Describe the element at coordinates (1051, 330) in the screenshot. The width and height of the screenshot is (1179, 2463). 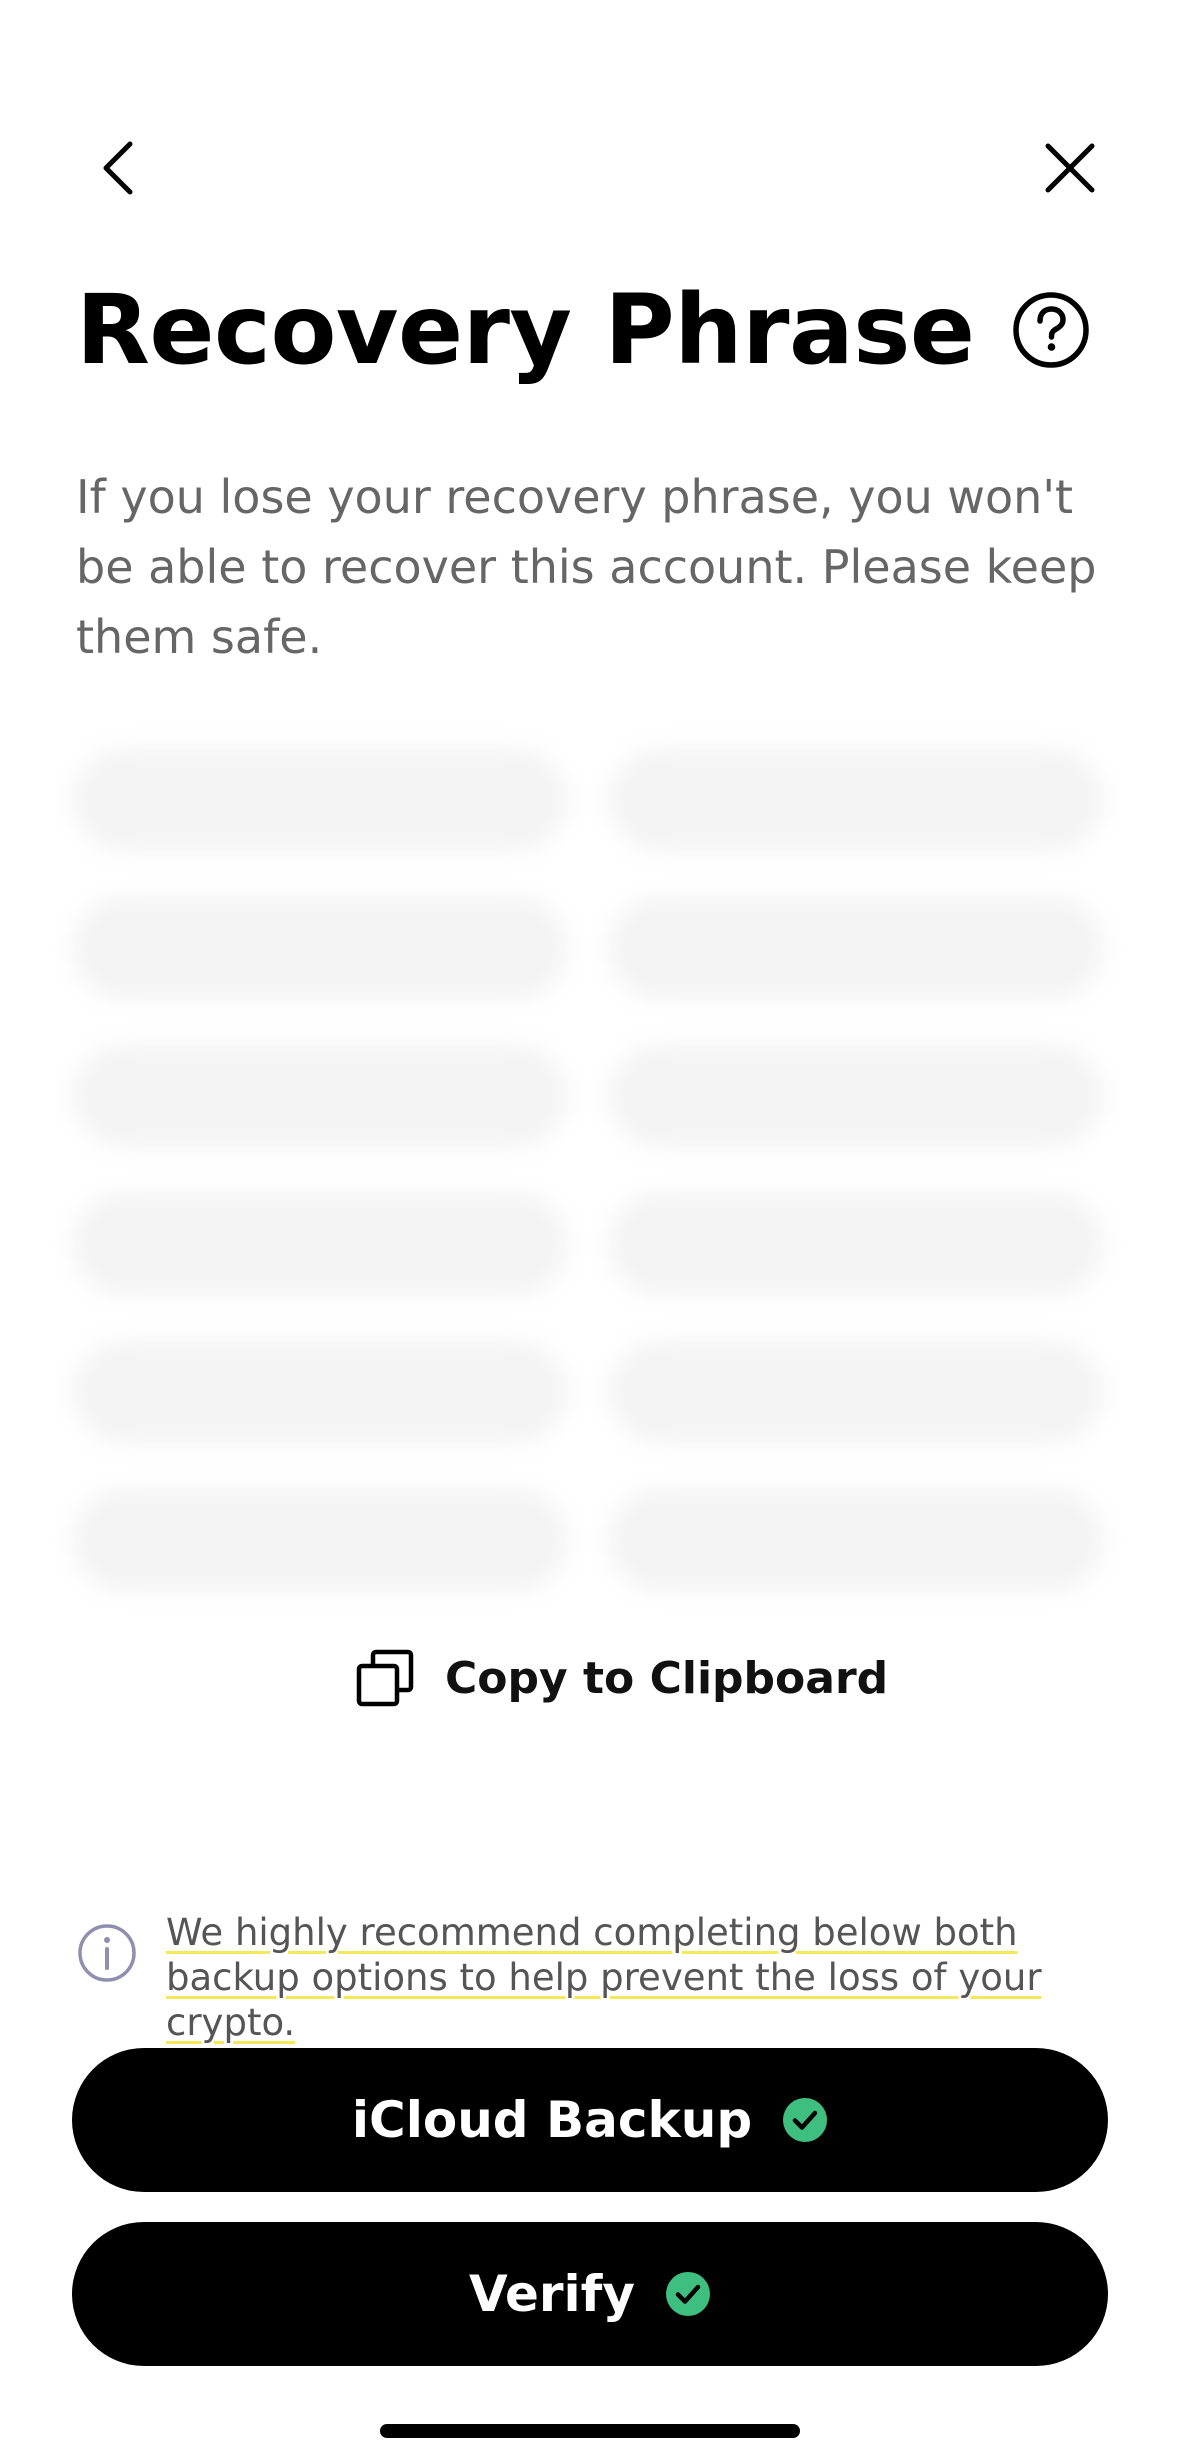
I see `question-circle-icon` at that location.